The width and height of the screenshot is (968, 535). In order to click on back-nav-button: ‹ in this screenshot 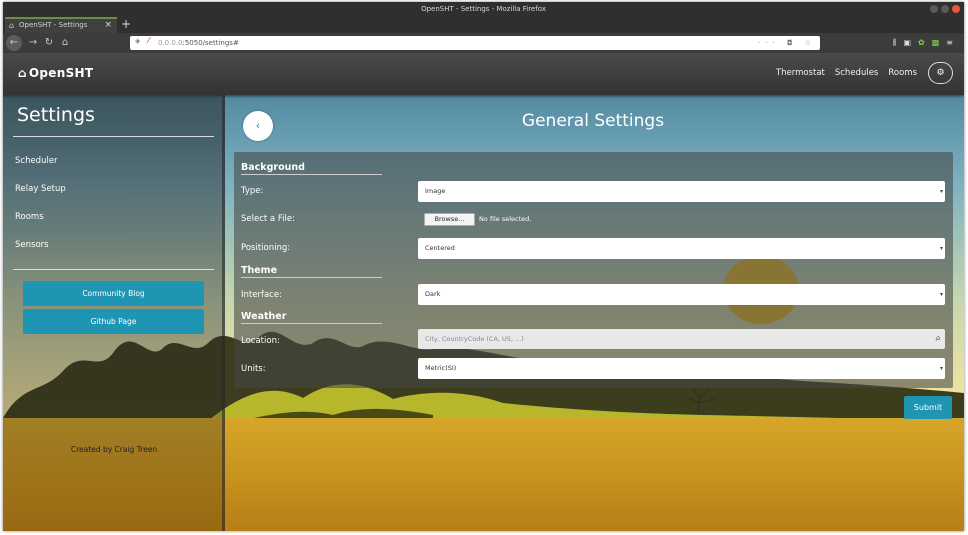, I will do `click(258, 126)`.